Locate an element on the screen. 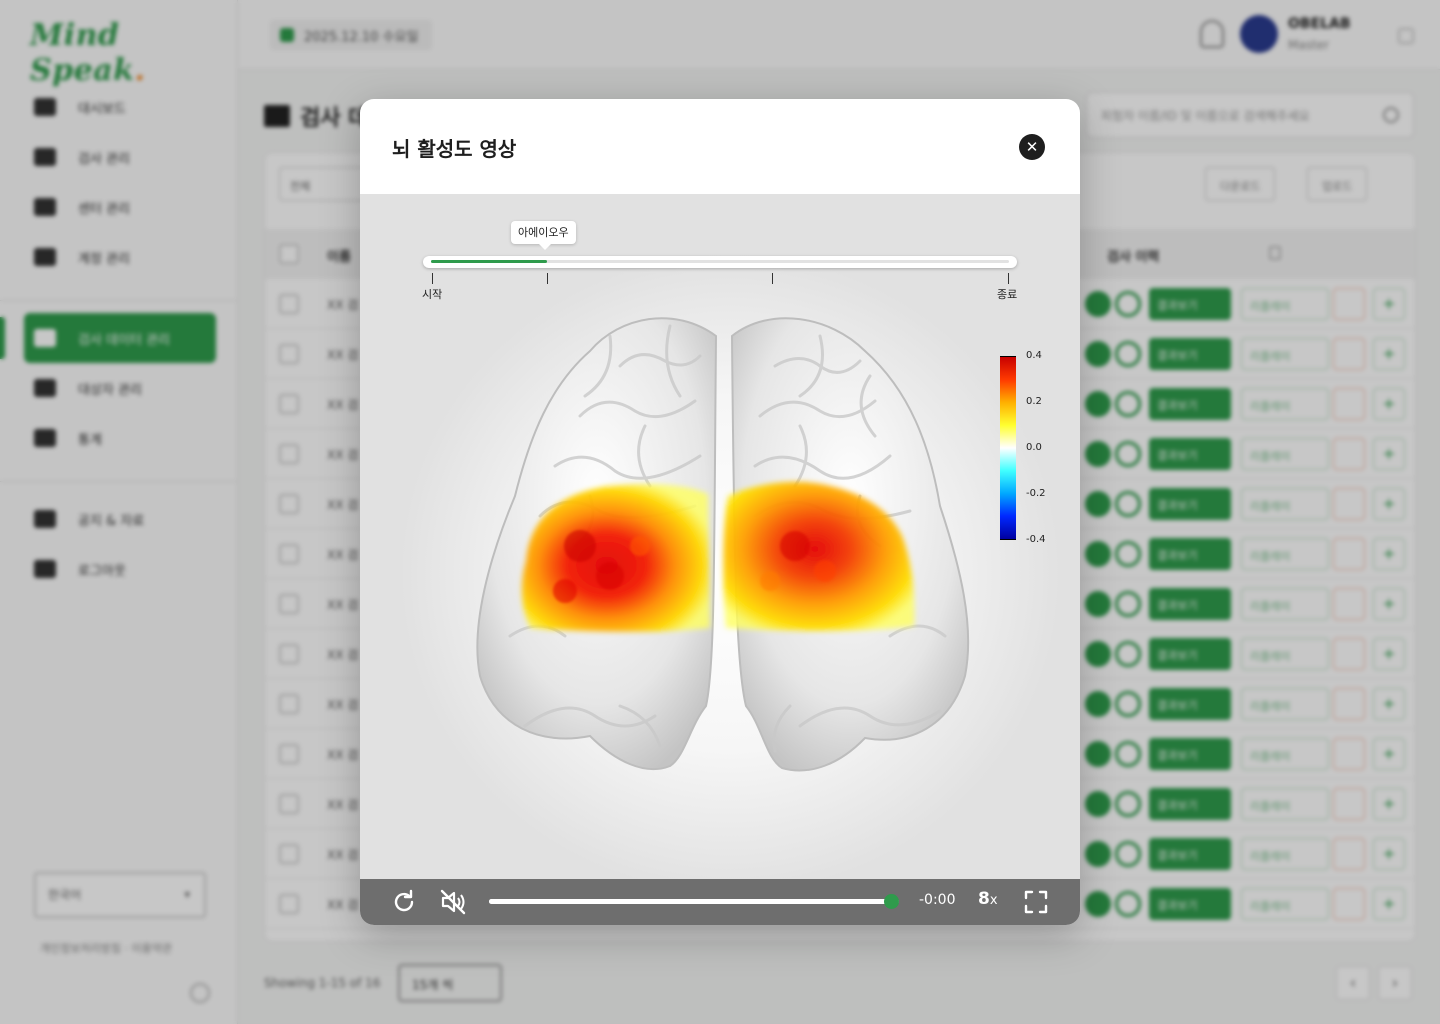 Image resolution: width=1440 pixels, height=1024 pixels. close-button: ✕ is located at coordinates (1032, 147).